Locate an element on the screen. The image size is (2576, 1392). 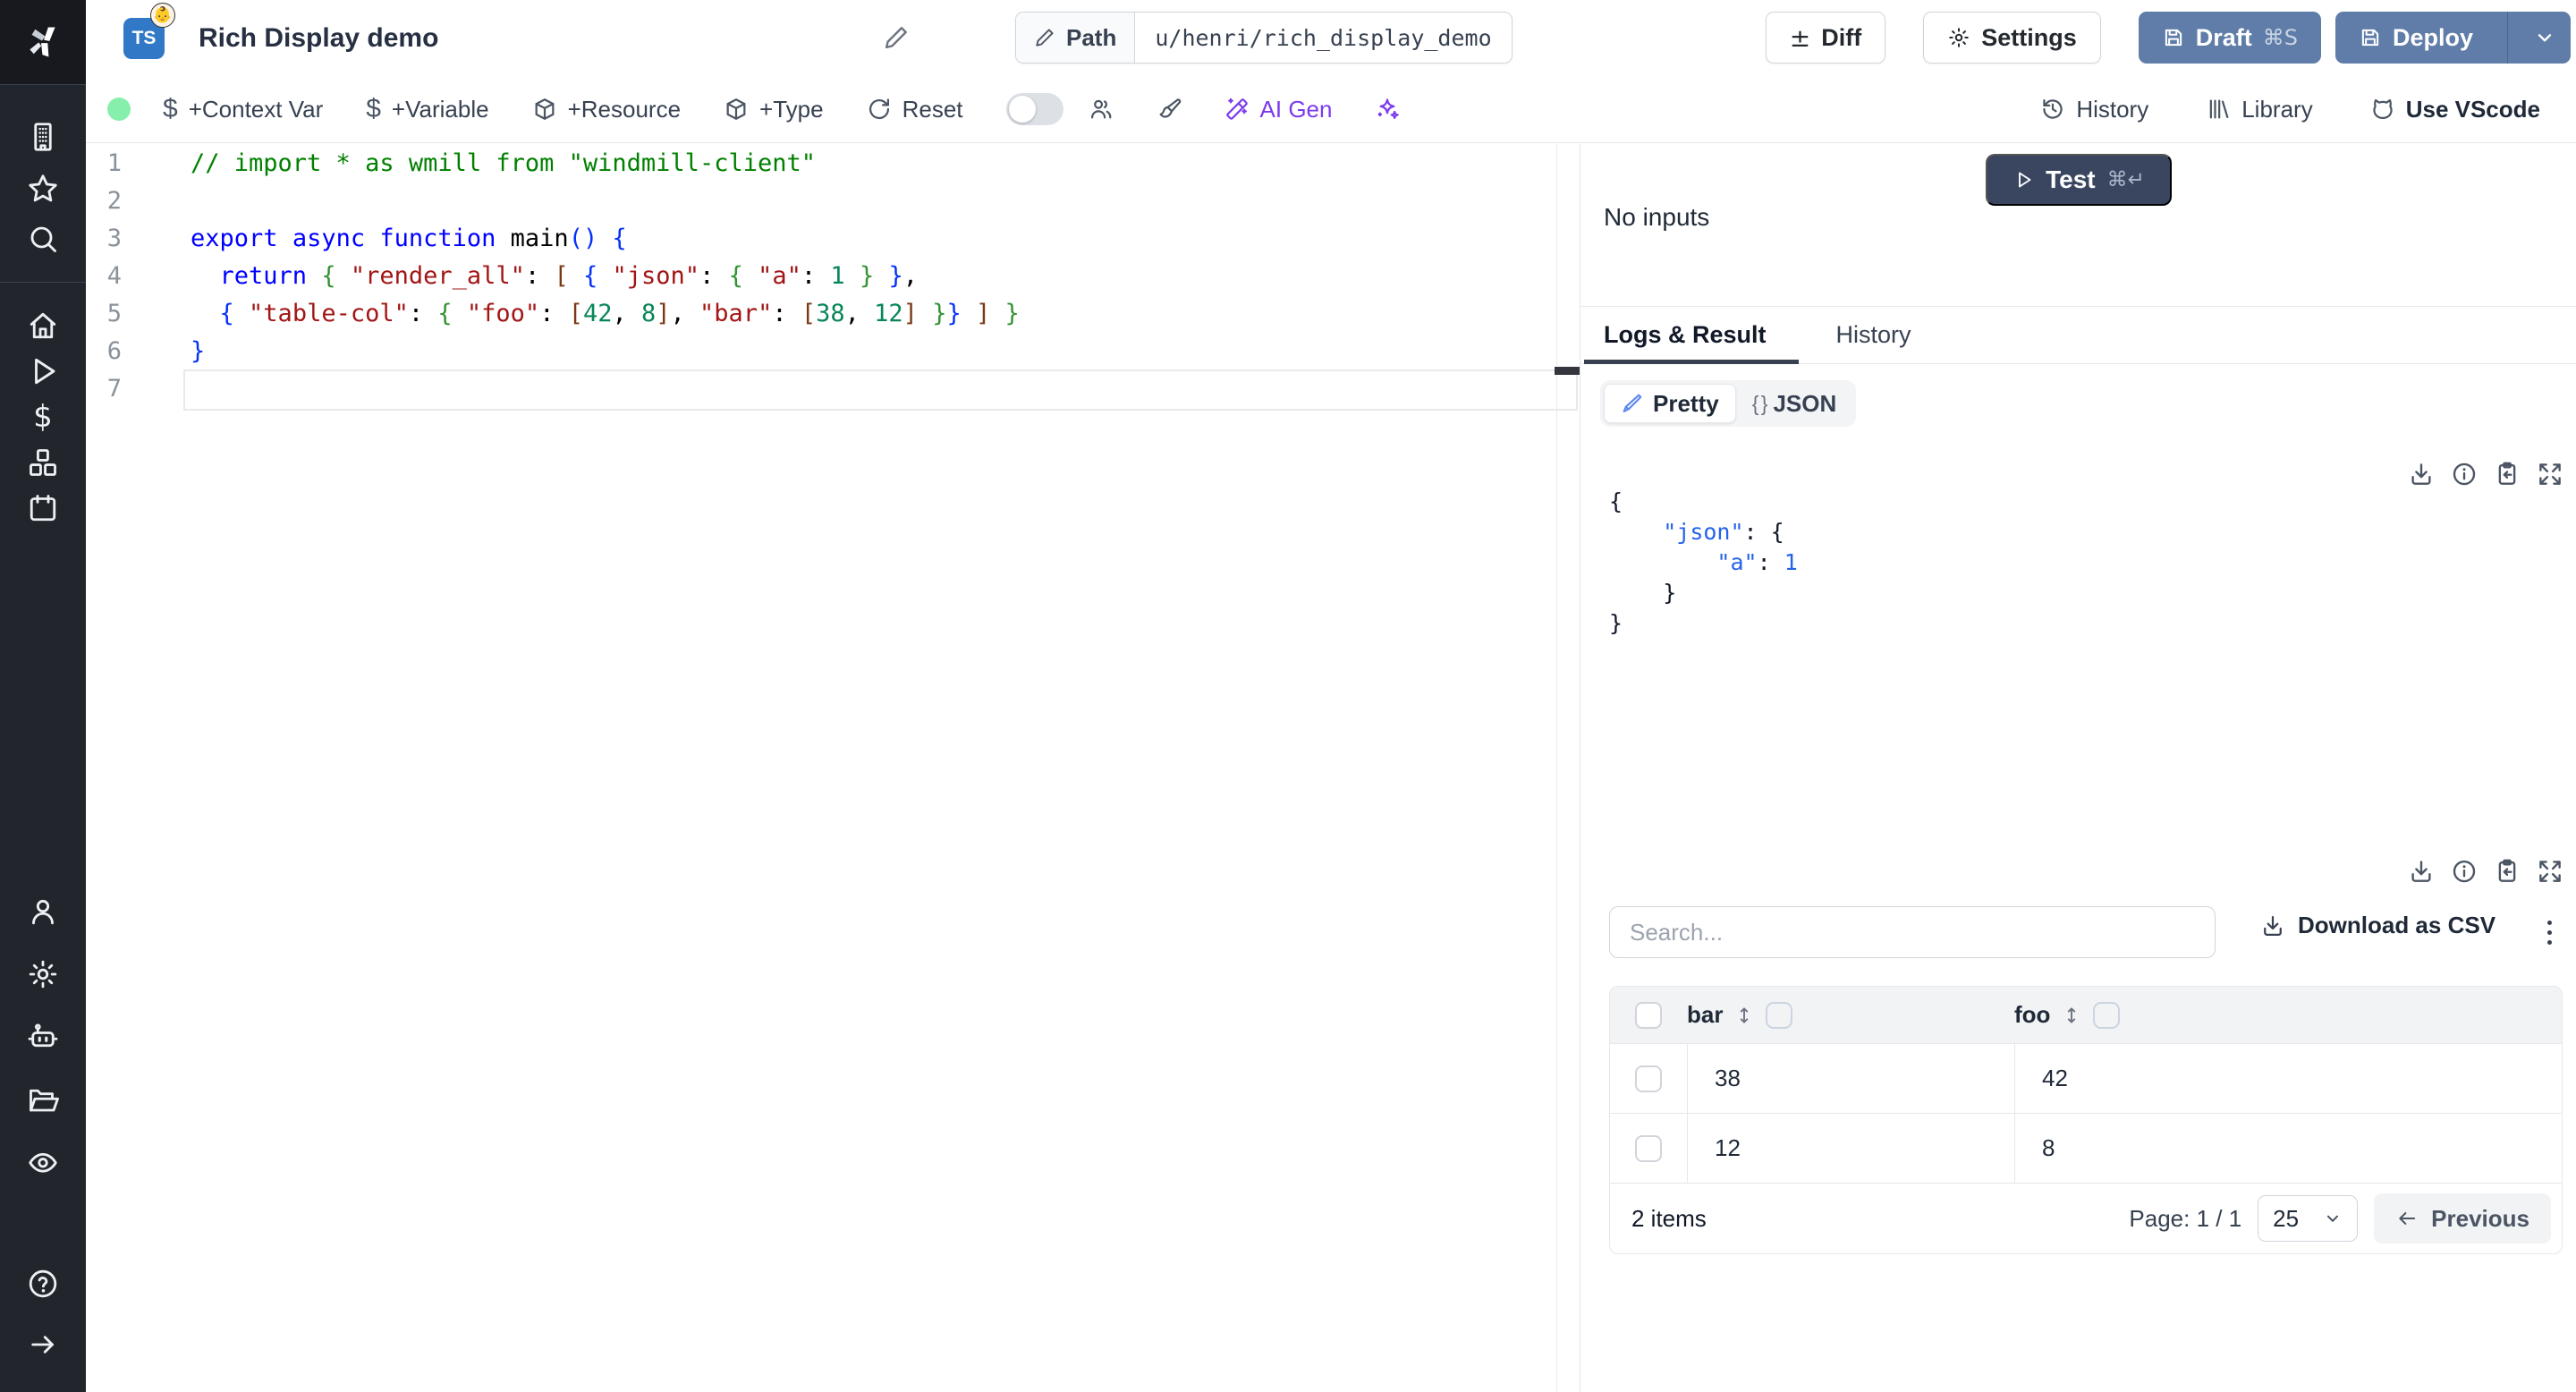
draft-button: Draft ⌘S is located at coordinates (2229, 38).